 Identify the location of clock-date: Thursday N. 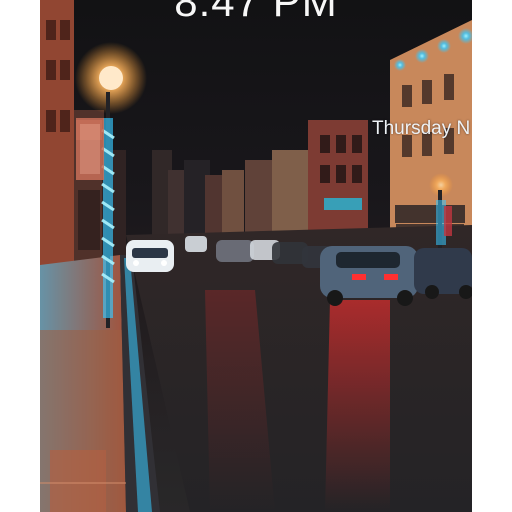
(421, 128).